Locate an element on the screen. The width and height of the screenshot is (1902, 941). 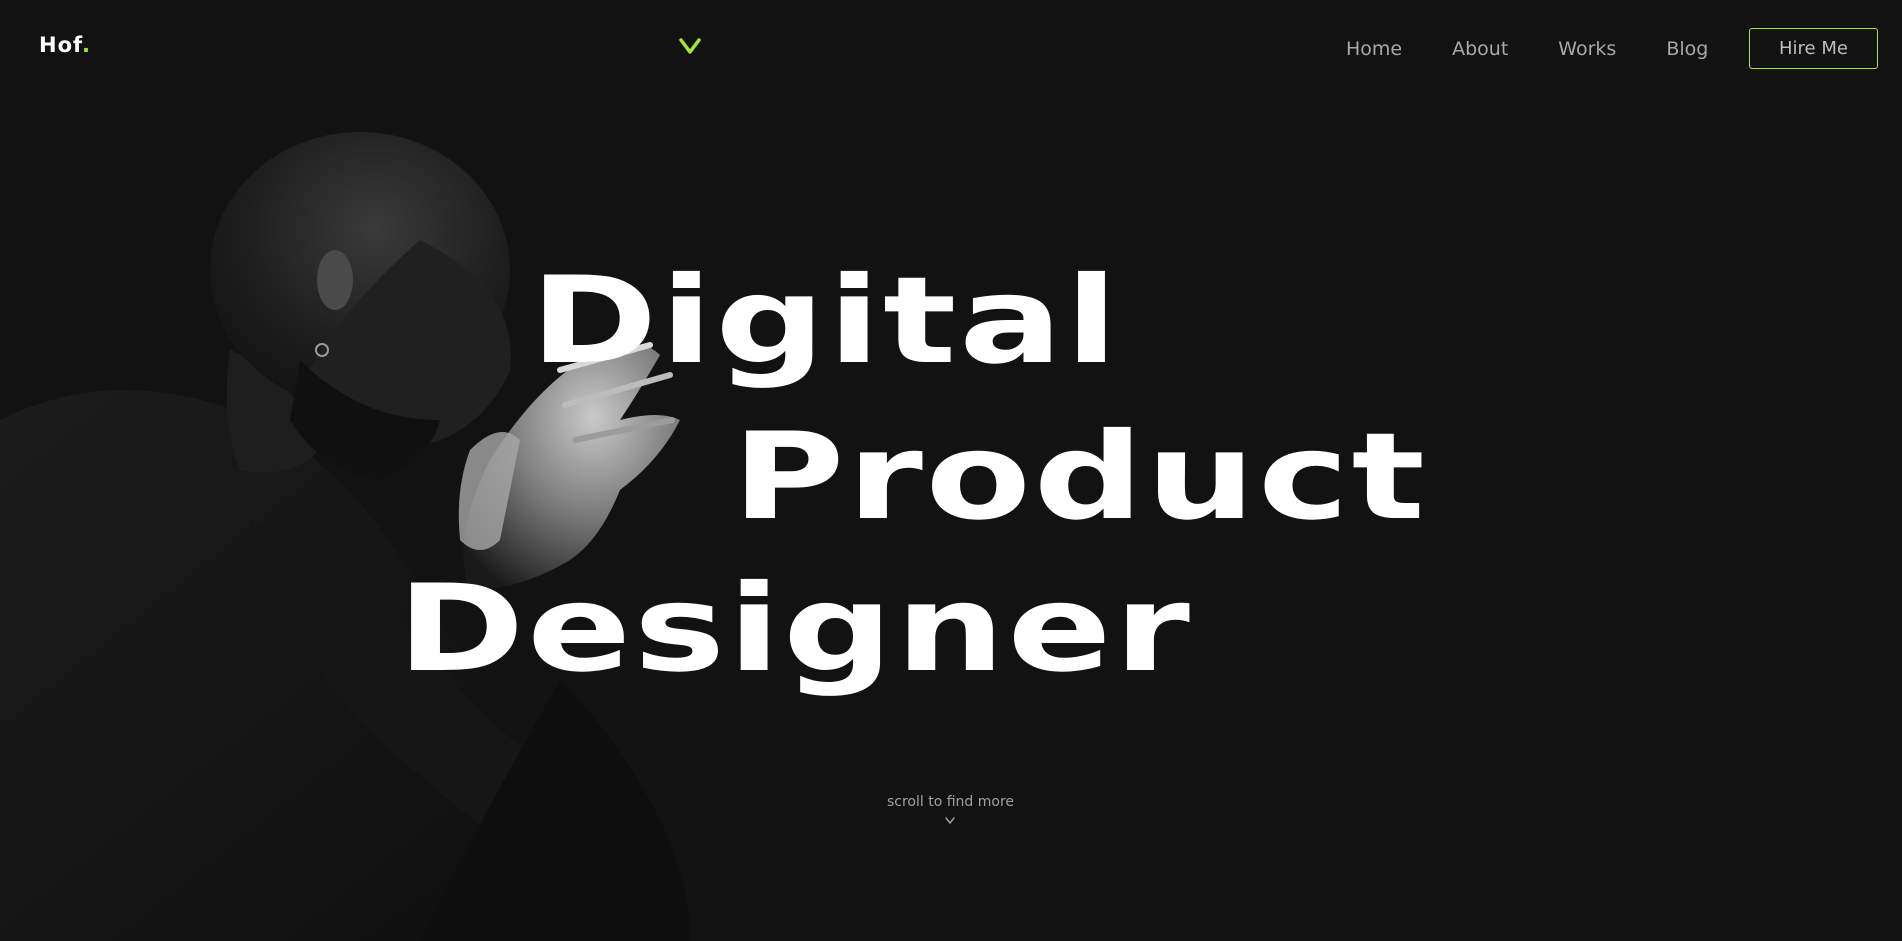
scroll-hint-text: scroll to find more is located at coordinates (950, 802).